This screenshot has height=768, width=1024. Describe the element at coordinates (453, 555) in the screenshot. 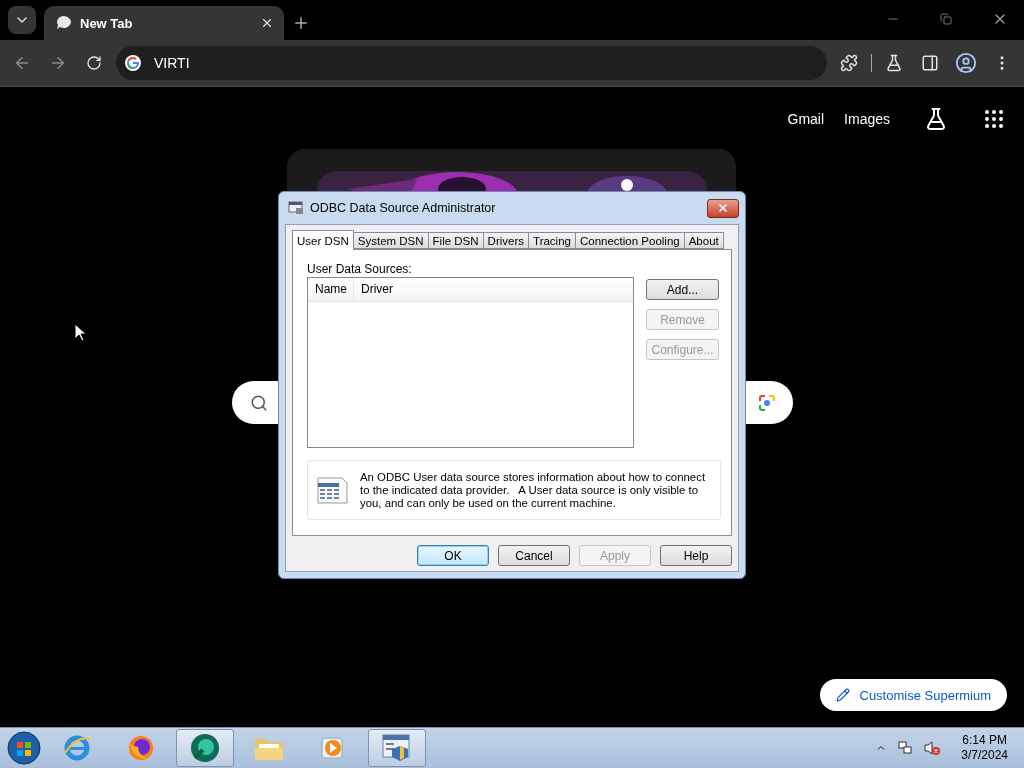

I see `dialog-button: OK` at that location.